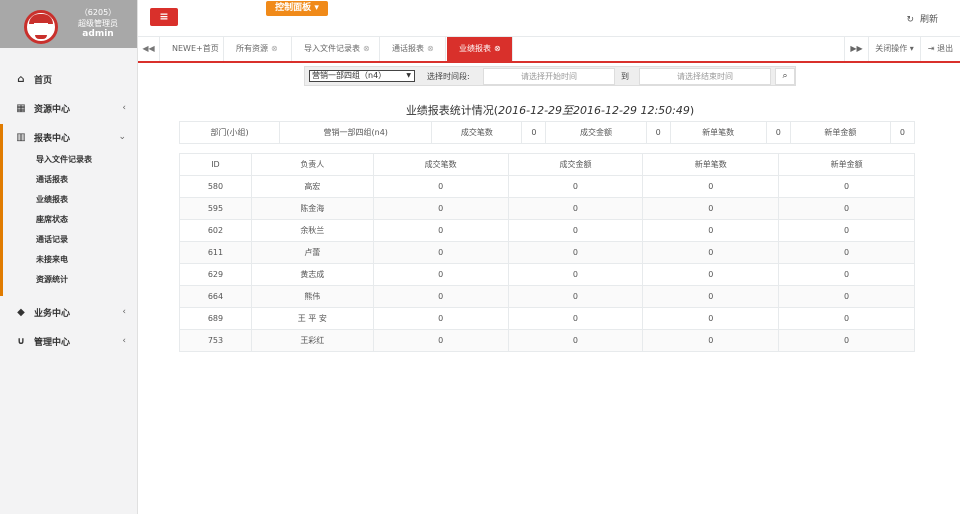  I want to click on tabs-scroll-left-button: ◀◀, so click(149, 49).